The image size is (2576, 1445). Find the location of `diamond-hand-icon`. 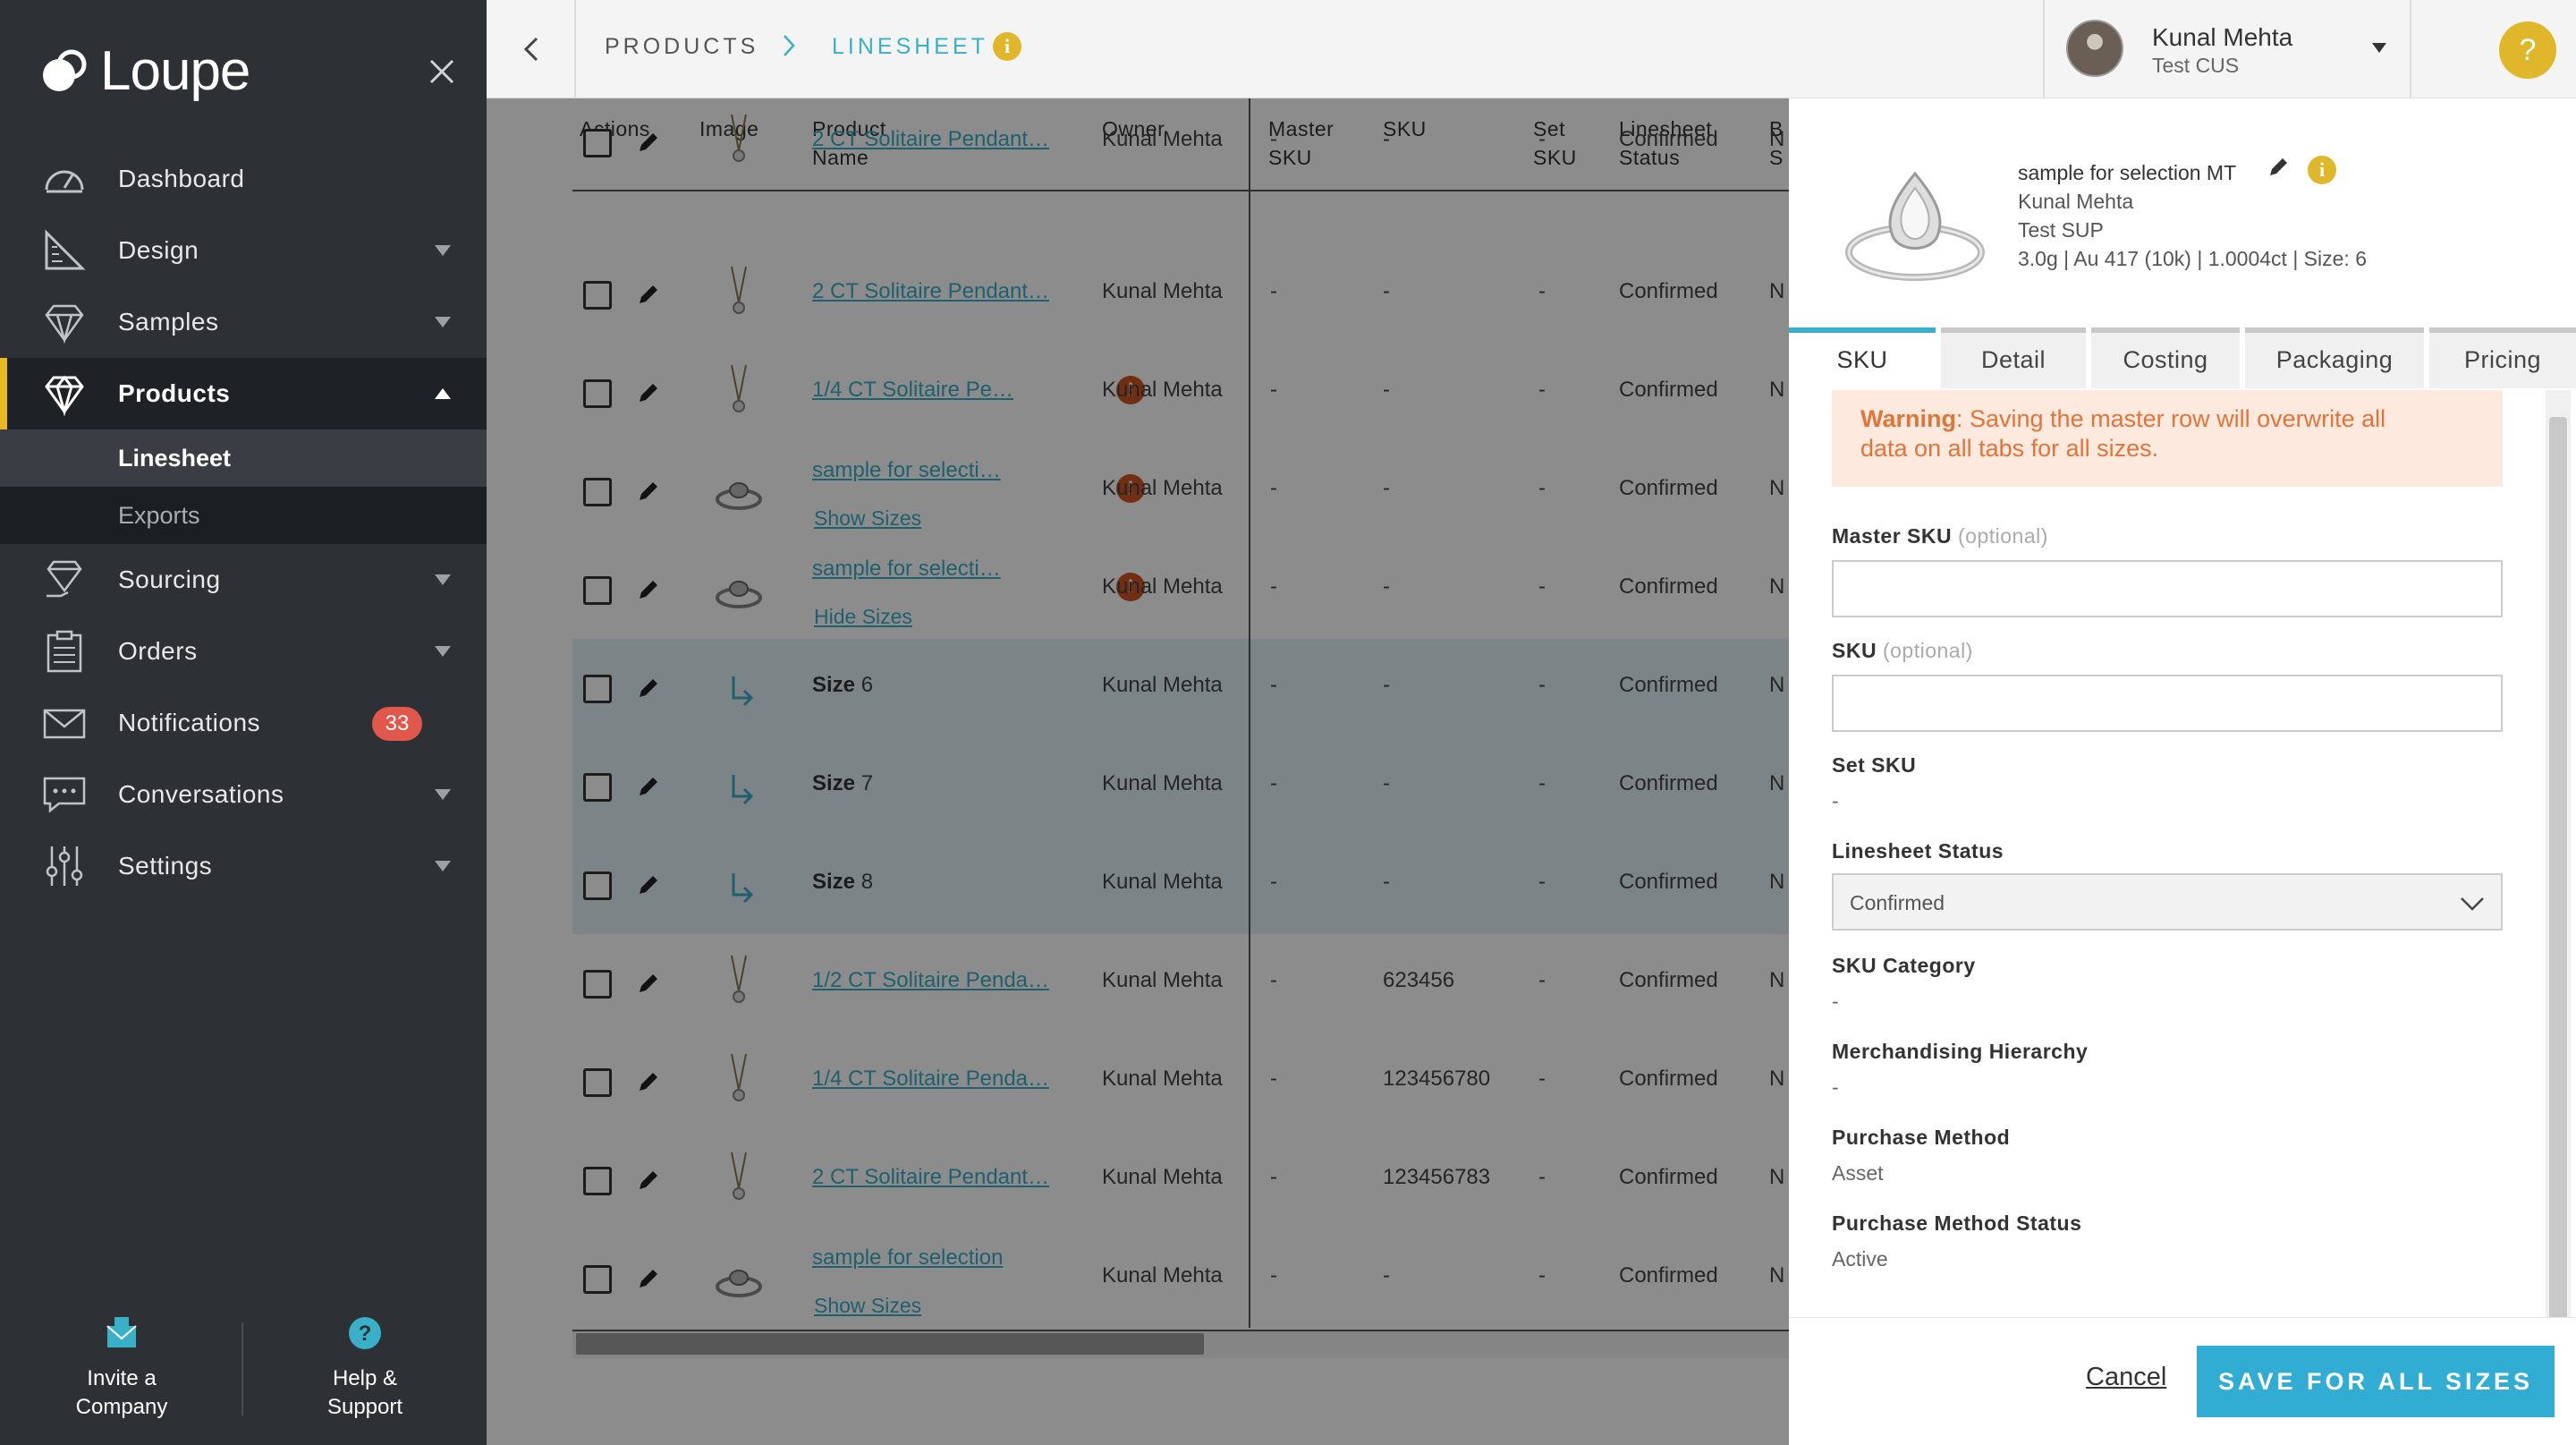

diamond-hand-icon is located at coordinates (64, 579).